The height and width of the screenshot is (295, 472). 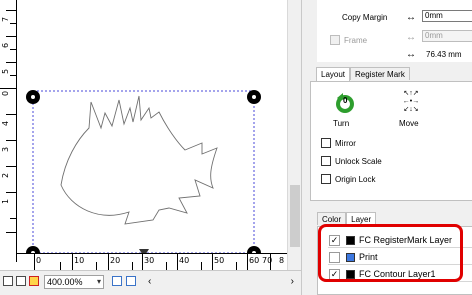 I want to click on page-icon, so click(x=21, y=281).